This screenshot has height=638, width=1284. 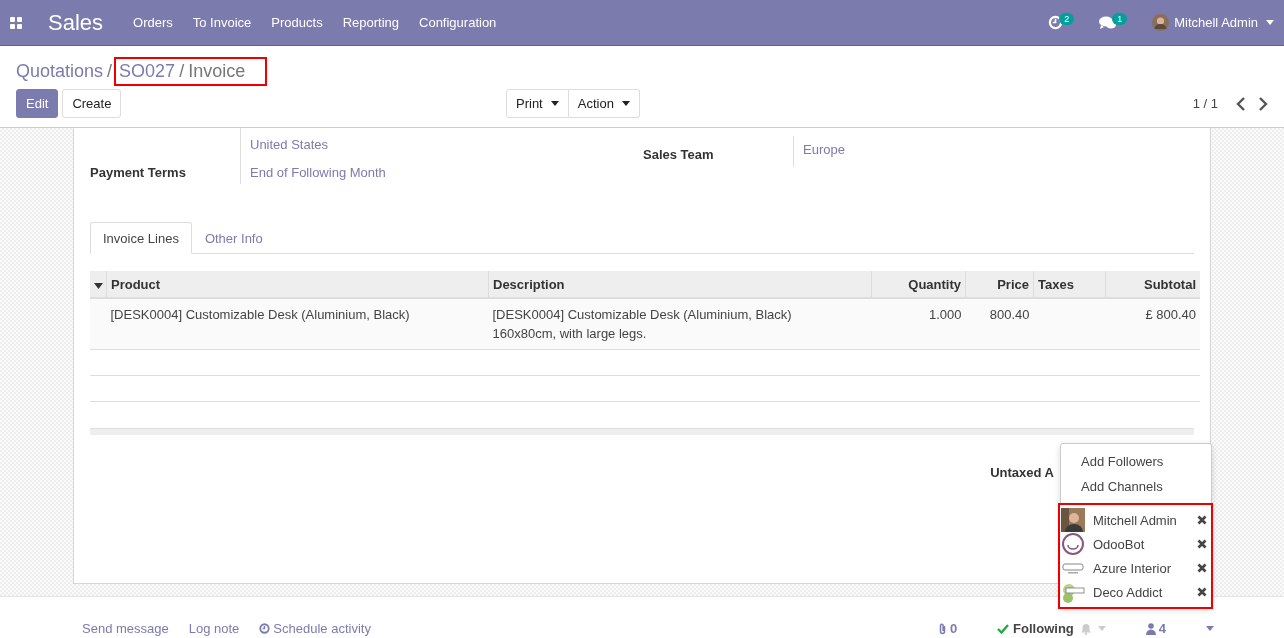 I want to click on apps-grid-icon, so click(x=16, y=22).